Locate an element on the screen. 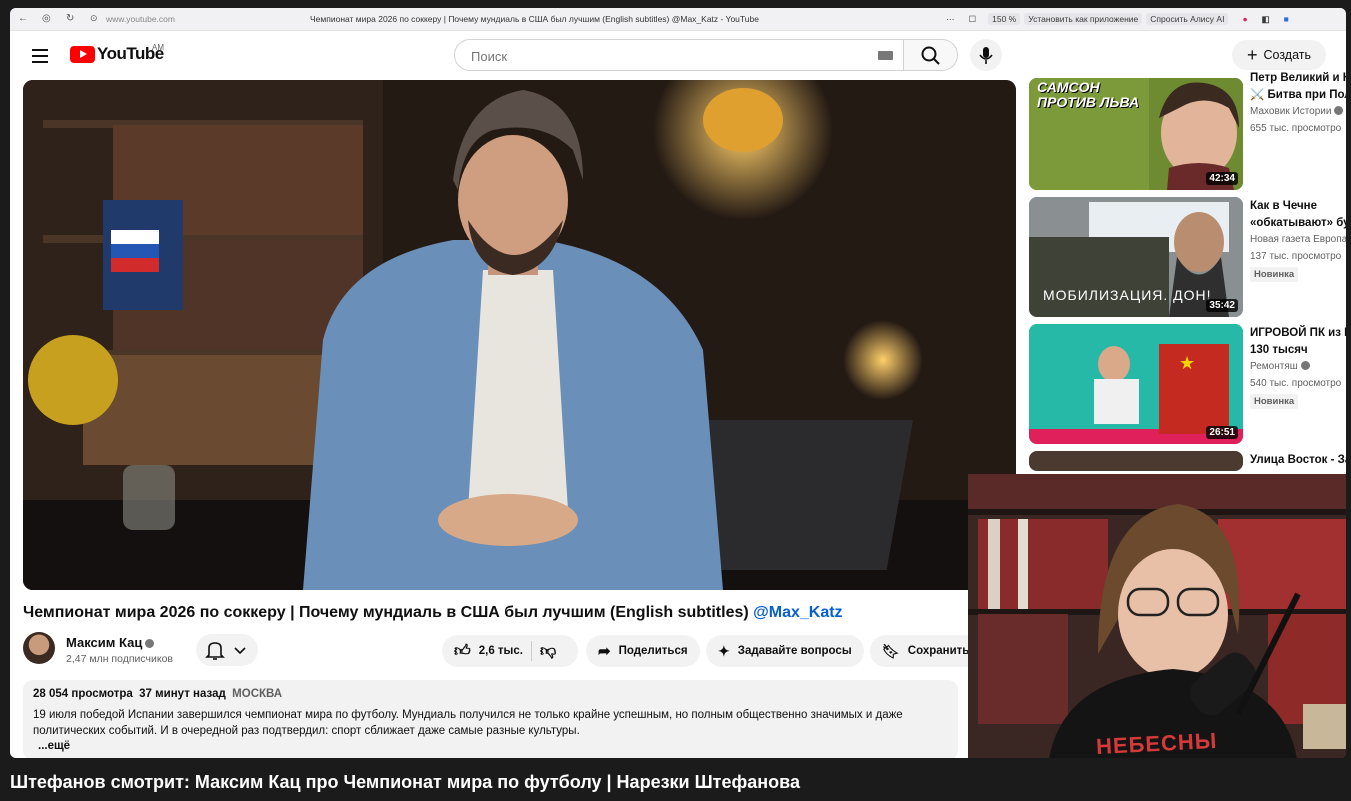 The width and height of the screenshot is (1351, 801). subscriber-count: 2,47 млн подписчиков is located at coordinates (119, 659).